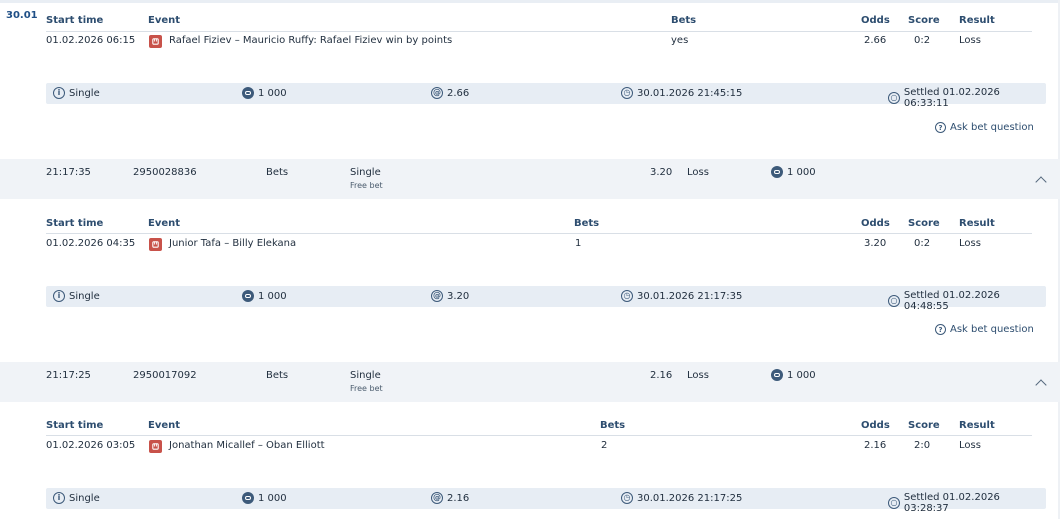 This screenshot has height=519, width=1060. What do you see at coordinates (68, 172) in the screenshot?
I see `summary-time: 21:17:35` at bounding box center [68, 172].